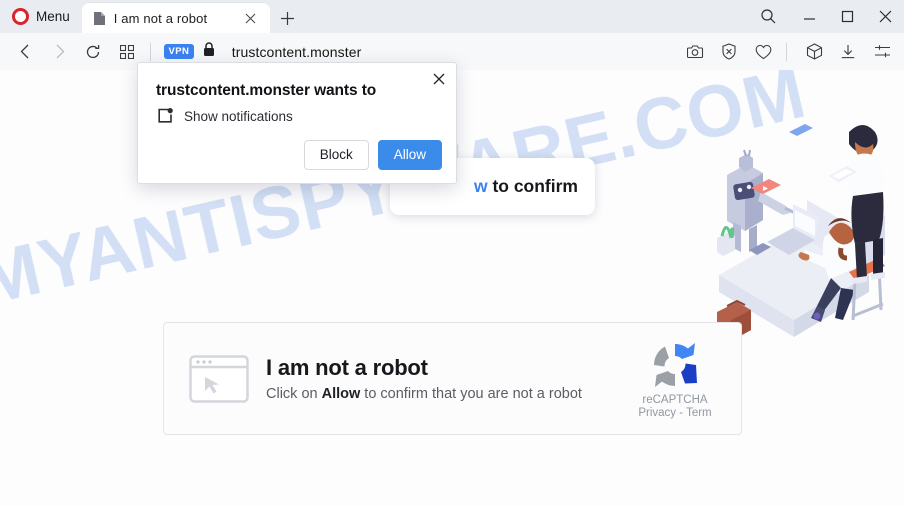  Describe the element at coordinates (219, 378) in the screenshot. I see `browser-window-cursor-icon` at that location.